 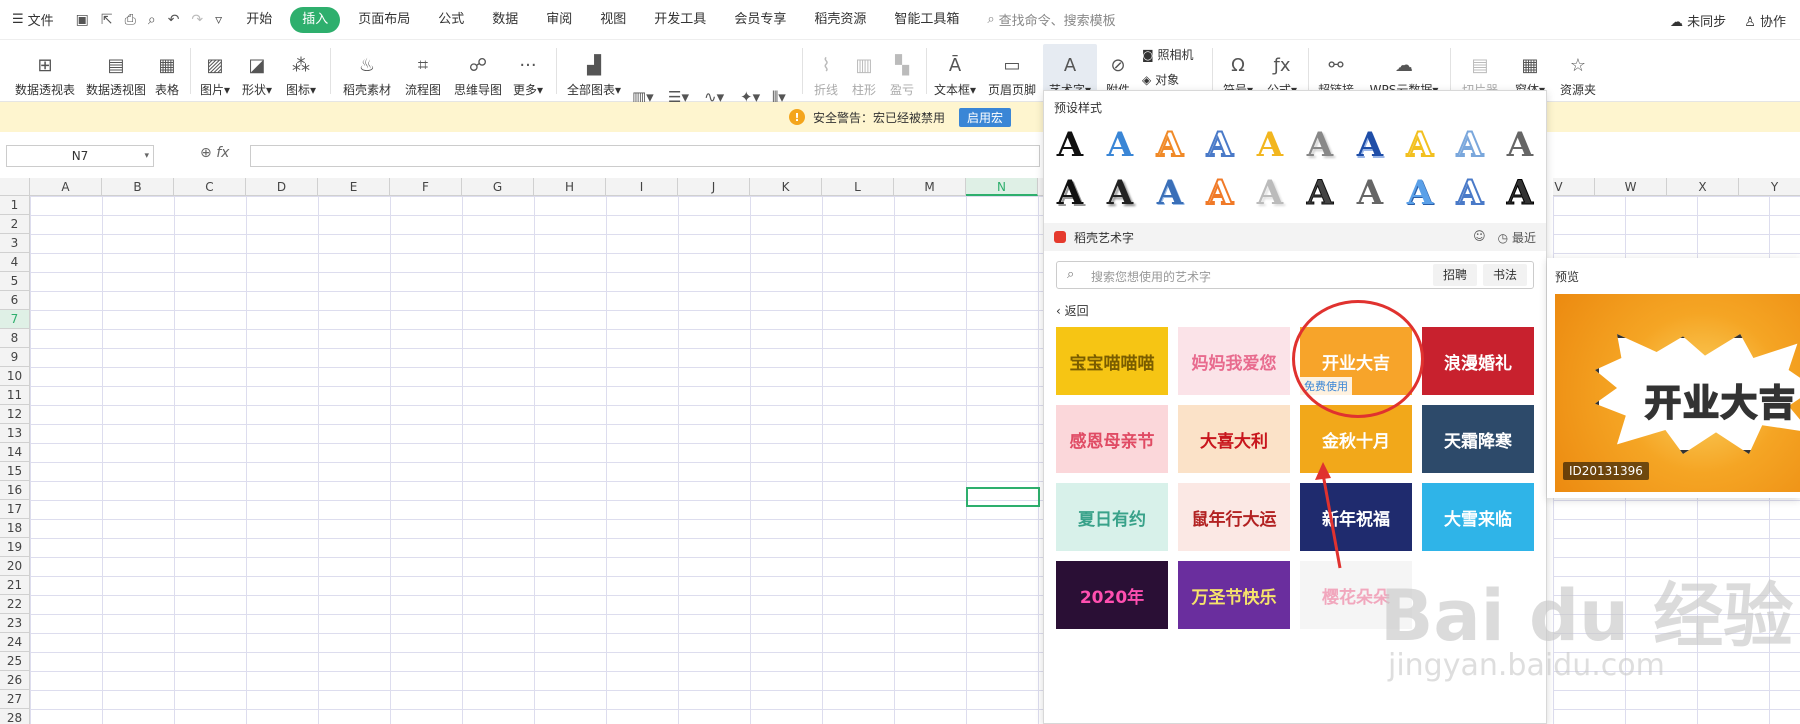 I want to click on row-header: 11, so click(x=15, y=395).